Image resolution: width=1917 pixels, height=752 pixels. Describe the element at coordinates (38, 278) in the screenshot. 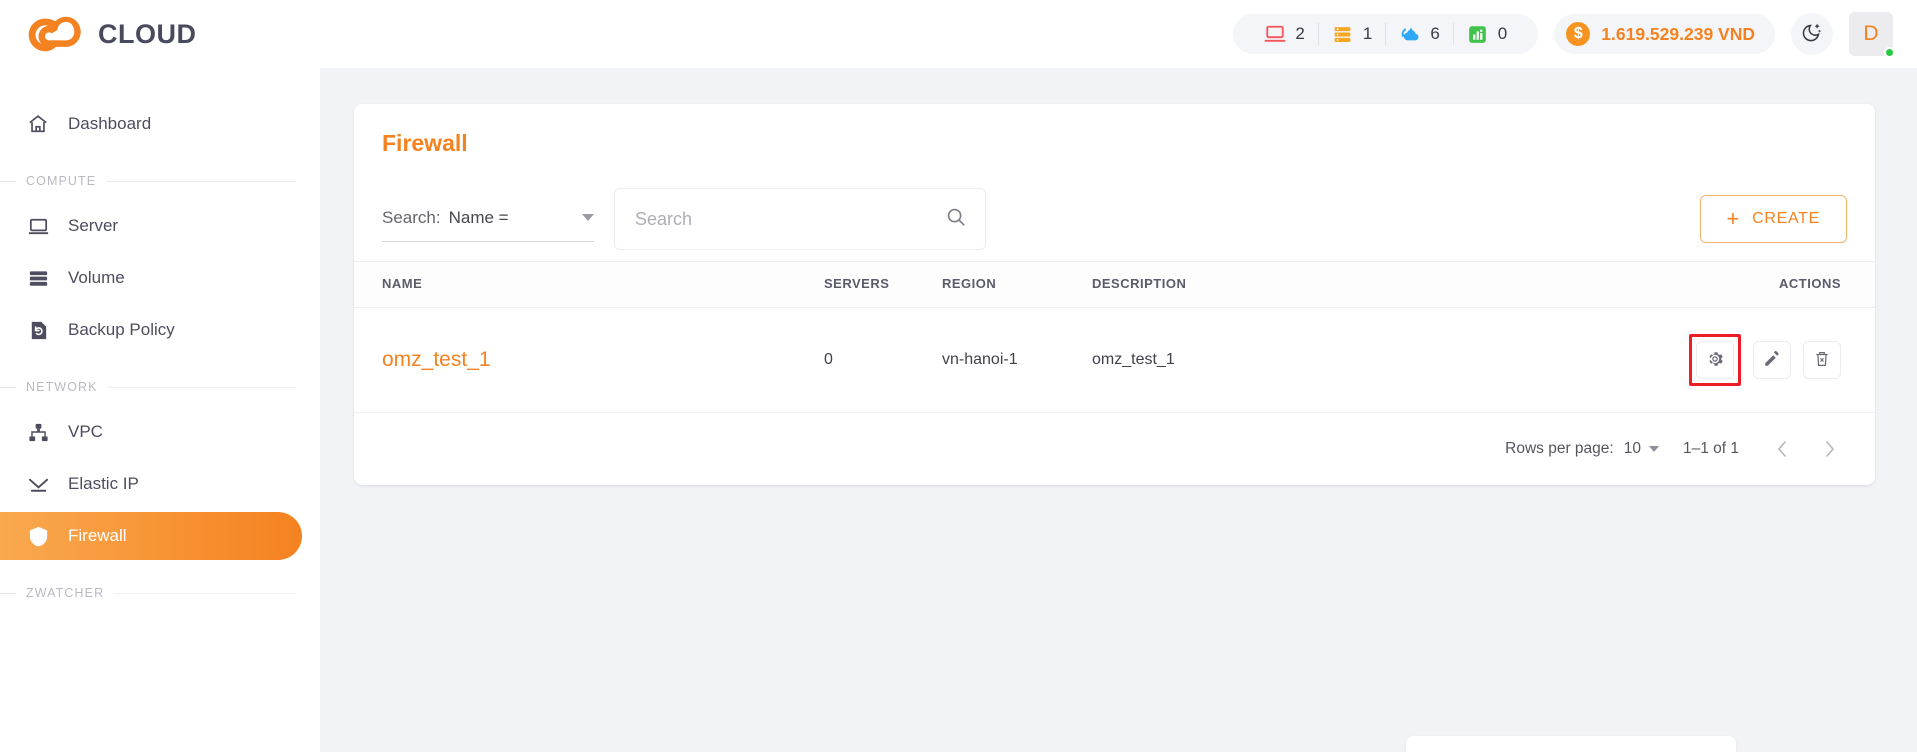

I see `volume-icon` at that location.